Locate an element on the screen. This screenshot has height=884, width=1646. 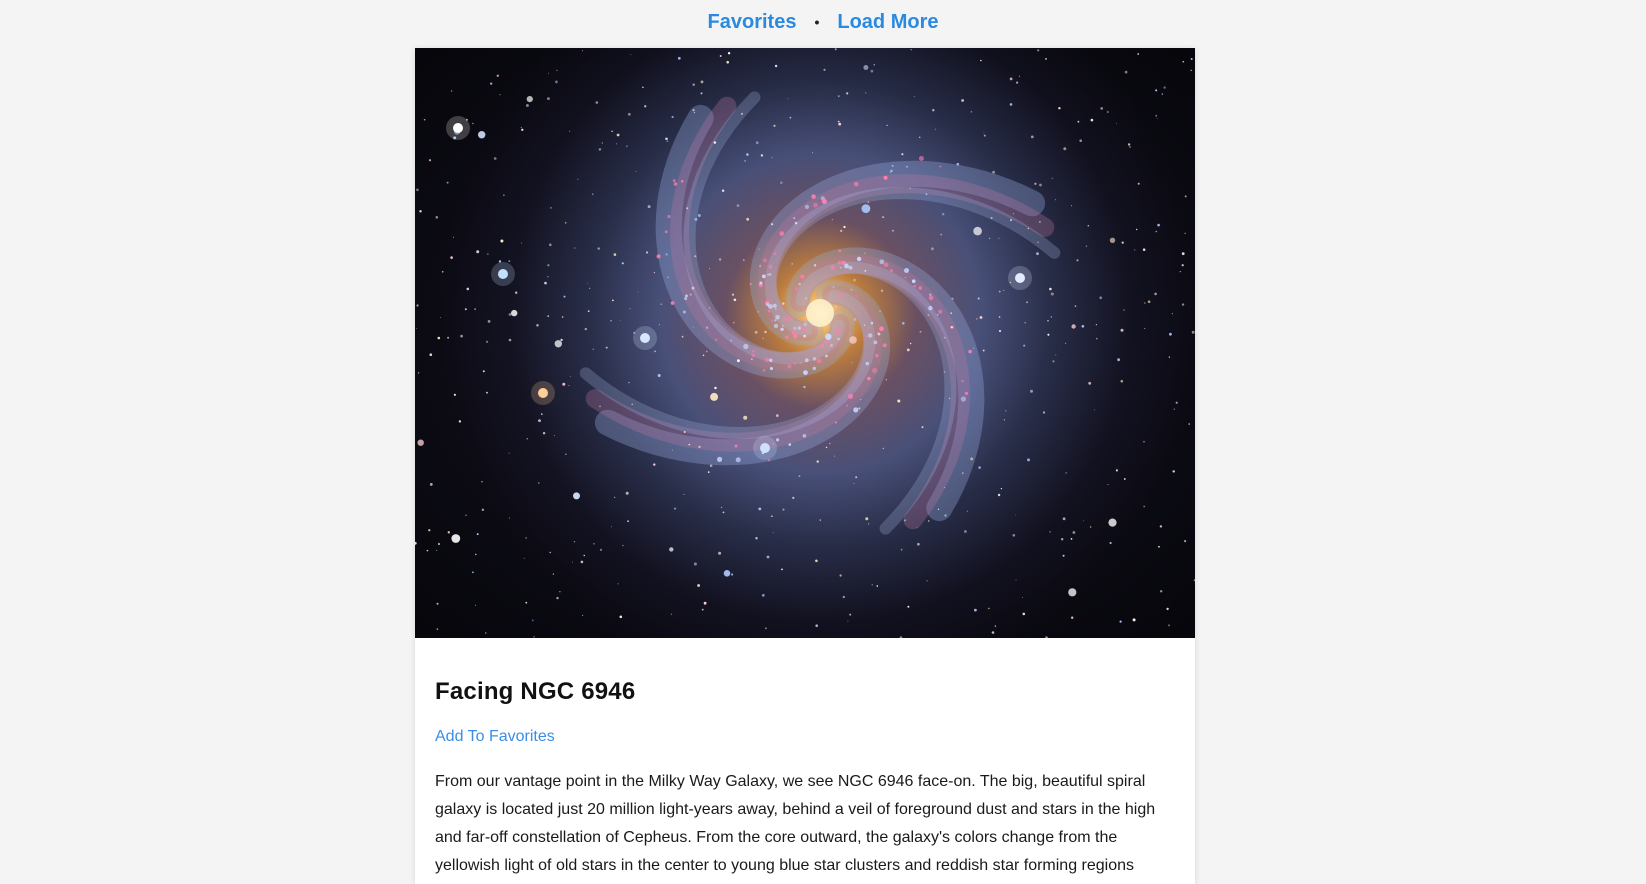
favorites-link: Favorites is located at coordinates (752, 22).